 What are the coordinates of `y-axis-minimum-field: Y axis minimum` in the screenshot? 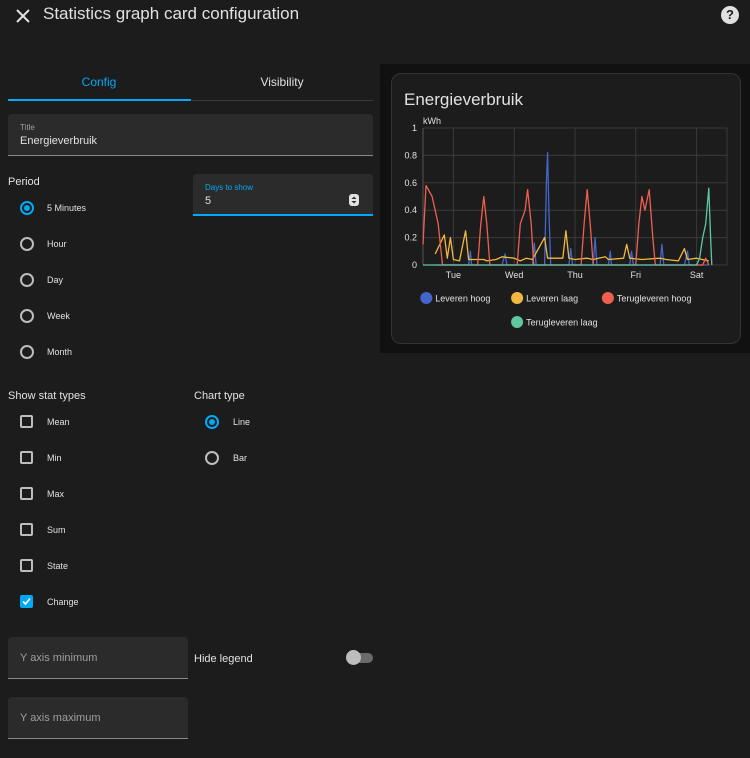 It's located at (98, 658).